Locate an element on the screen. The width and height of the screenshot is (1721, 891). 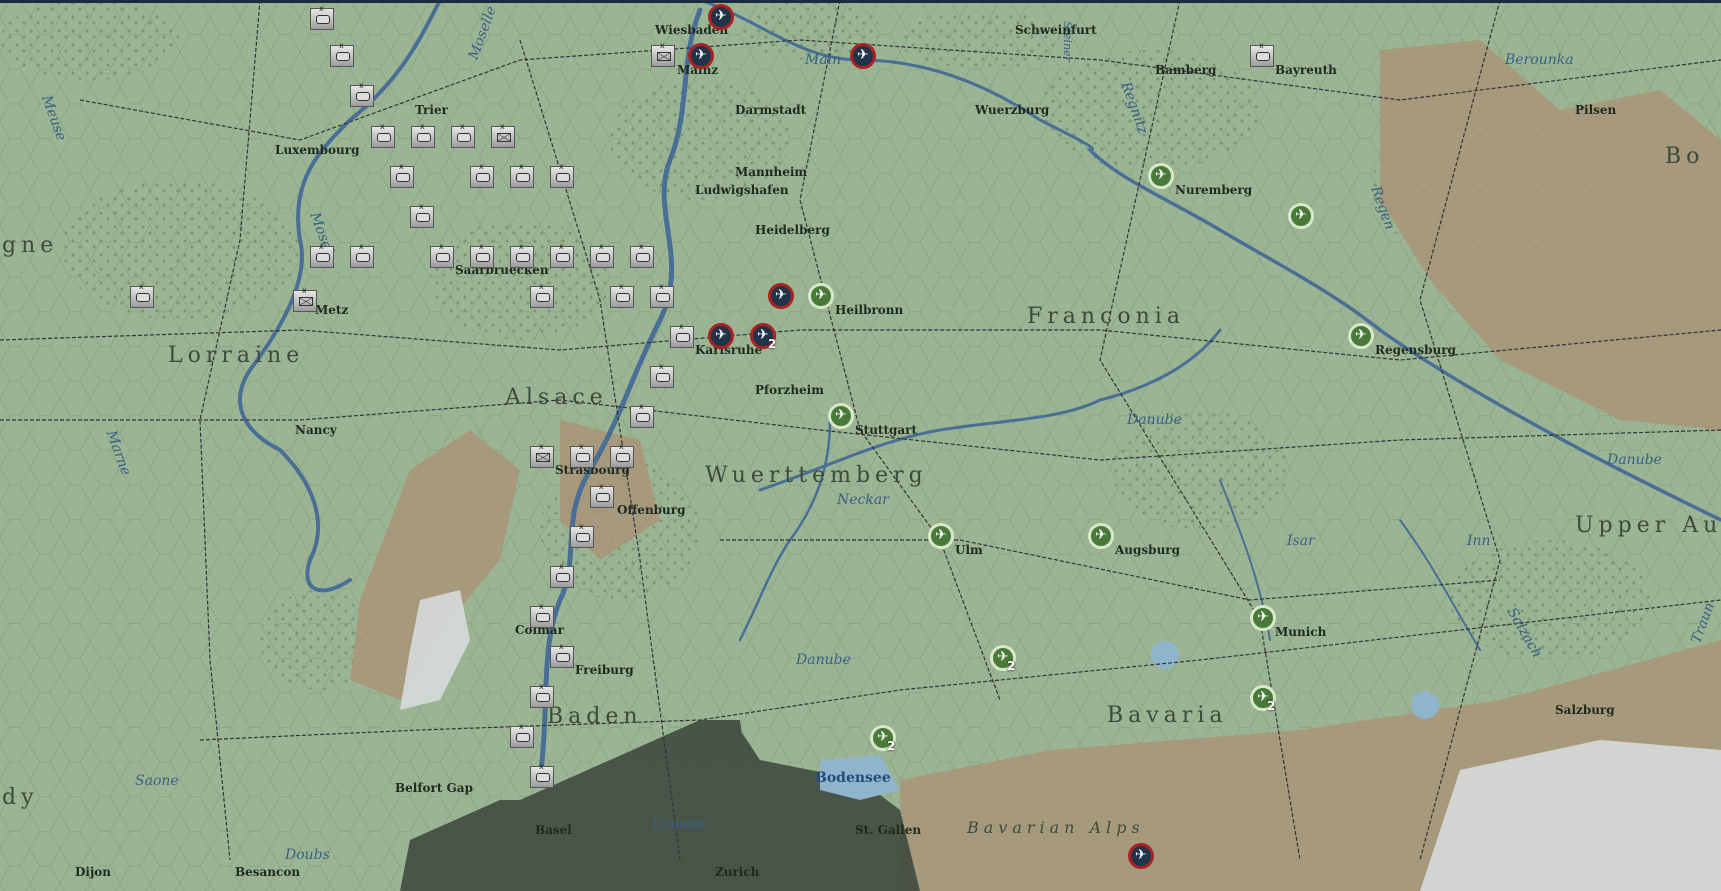
city-label: Nancy is located at coordinates (316, 430).